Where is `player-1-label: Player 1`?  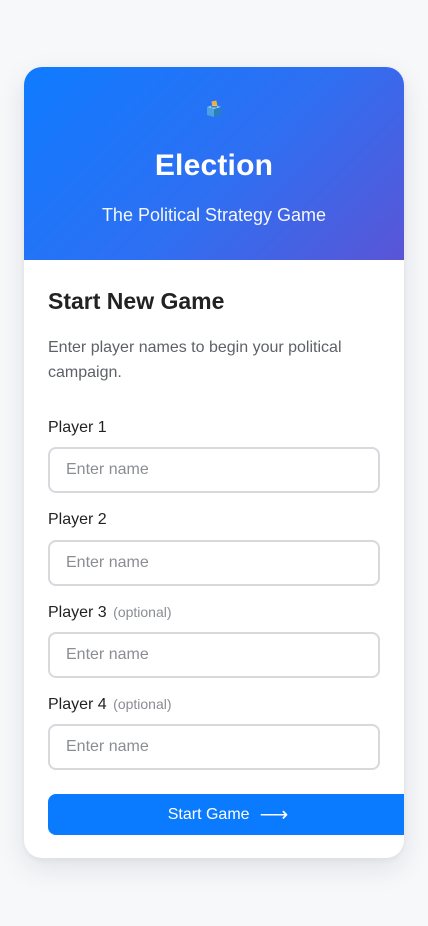 player-1-label: Player 1 is located at coordinates (77, 428).